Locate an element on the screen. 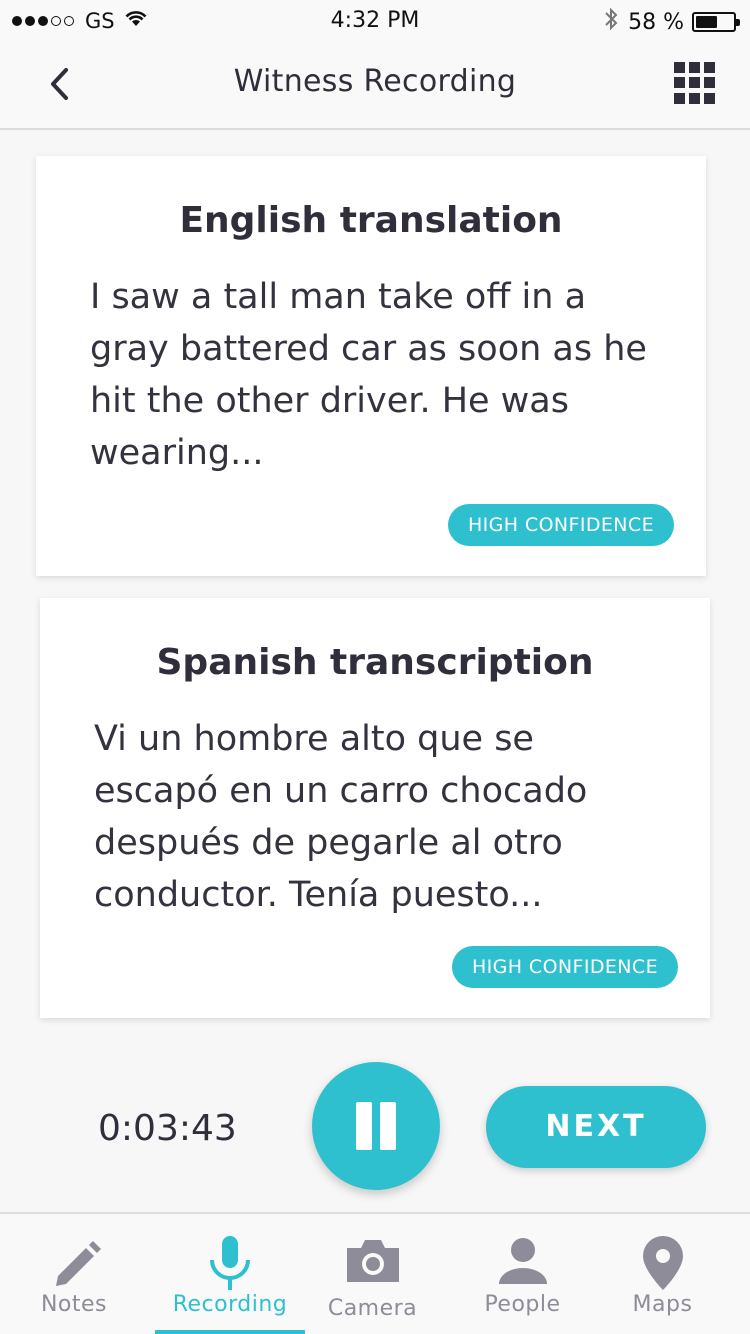 The width and height of the screenshot is (750, 1334). microphone-icon is located at coordinates (230, 1263).